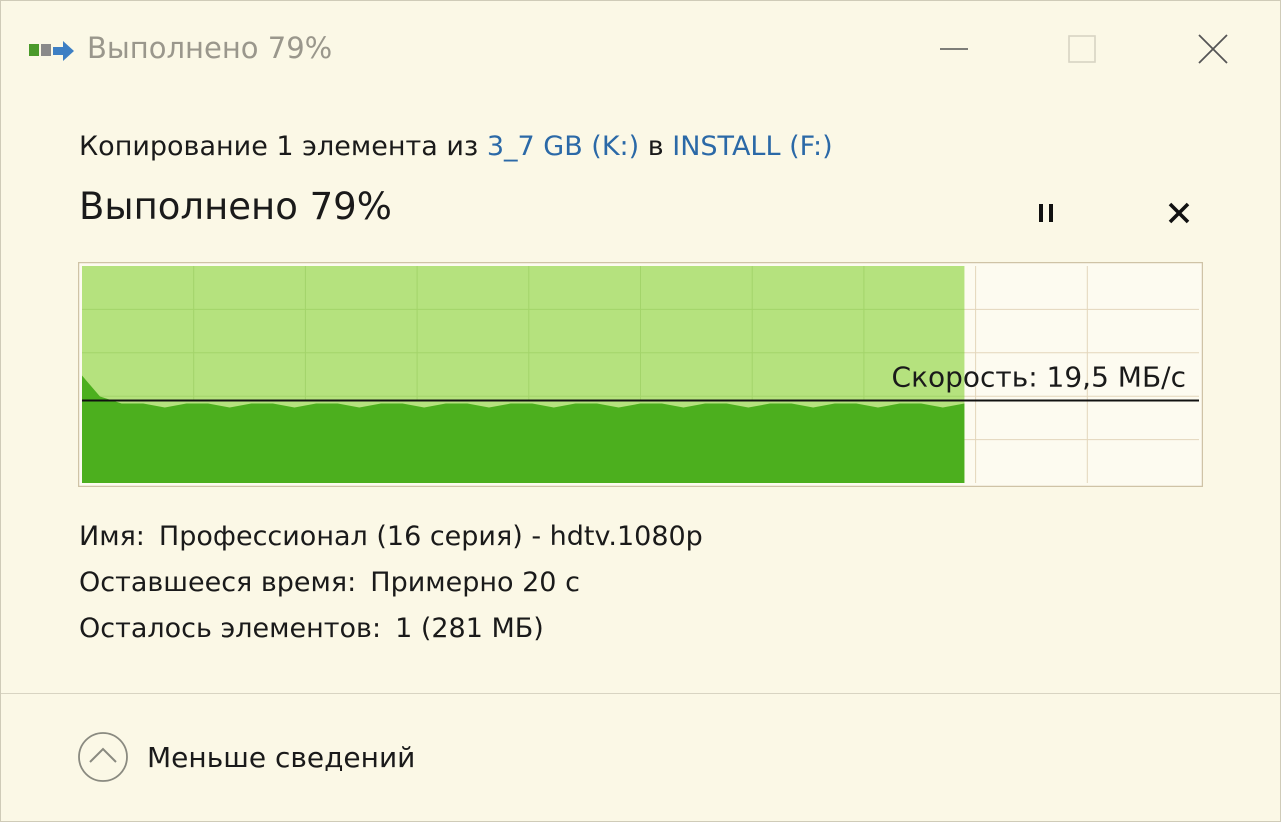 The image size is (1281, 822). I want to click on title-bar: Выполнено 79%, so click(640, 51).